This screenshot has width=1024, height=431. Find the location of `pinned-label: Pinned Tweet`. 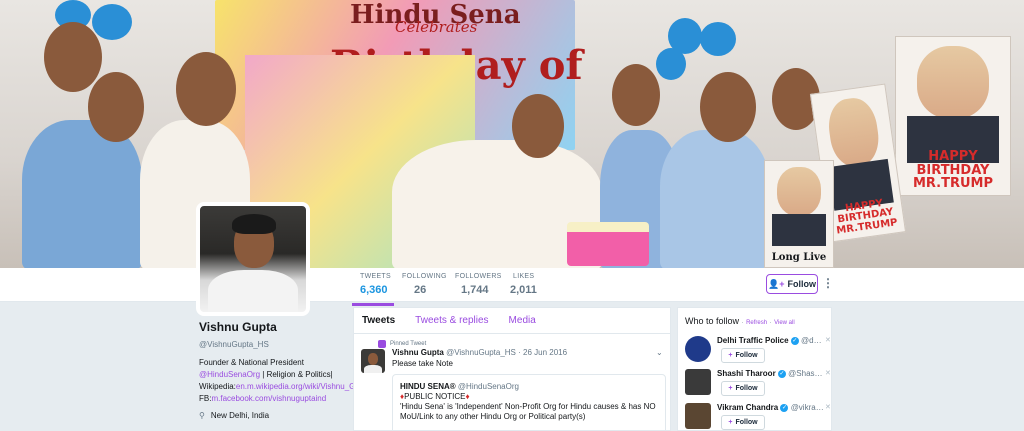

pinned-label: Pinned Tweet is located at coordinates (408, 344).